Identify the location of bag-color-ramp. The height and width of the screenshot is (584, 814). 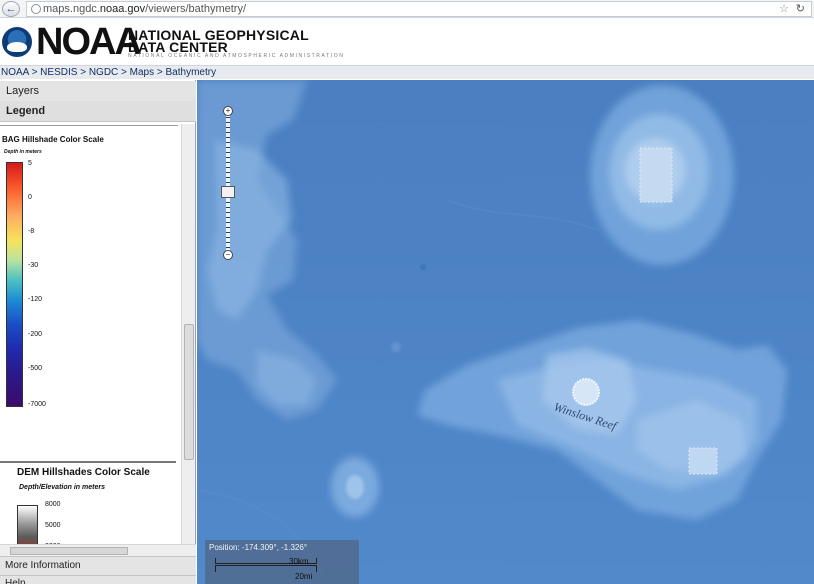
(14, 284).